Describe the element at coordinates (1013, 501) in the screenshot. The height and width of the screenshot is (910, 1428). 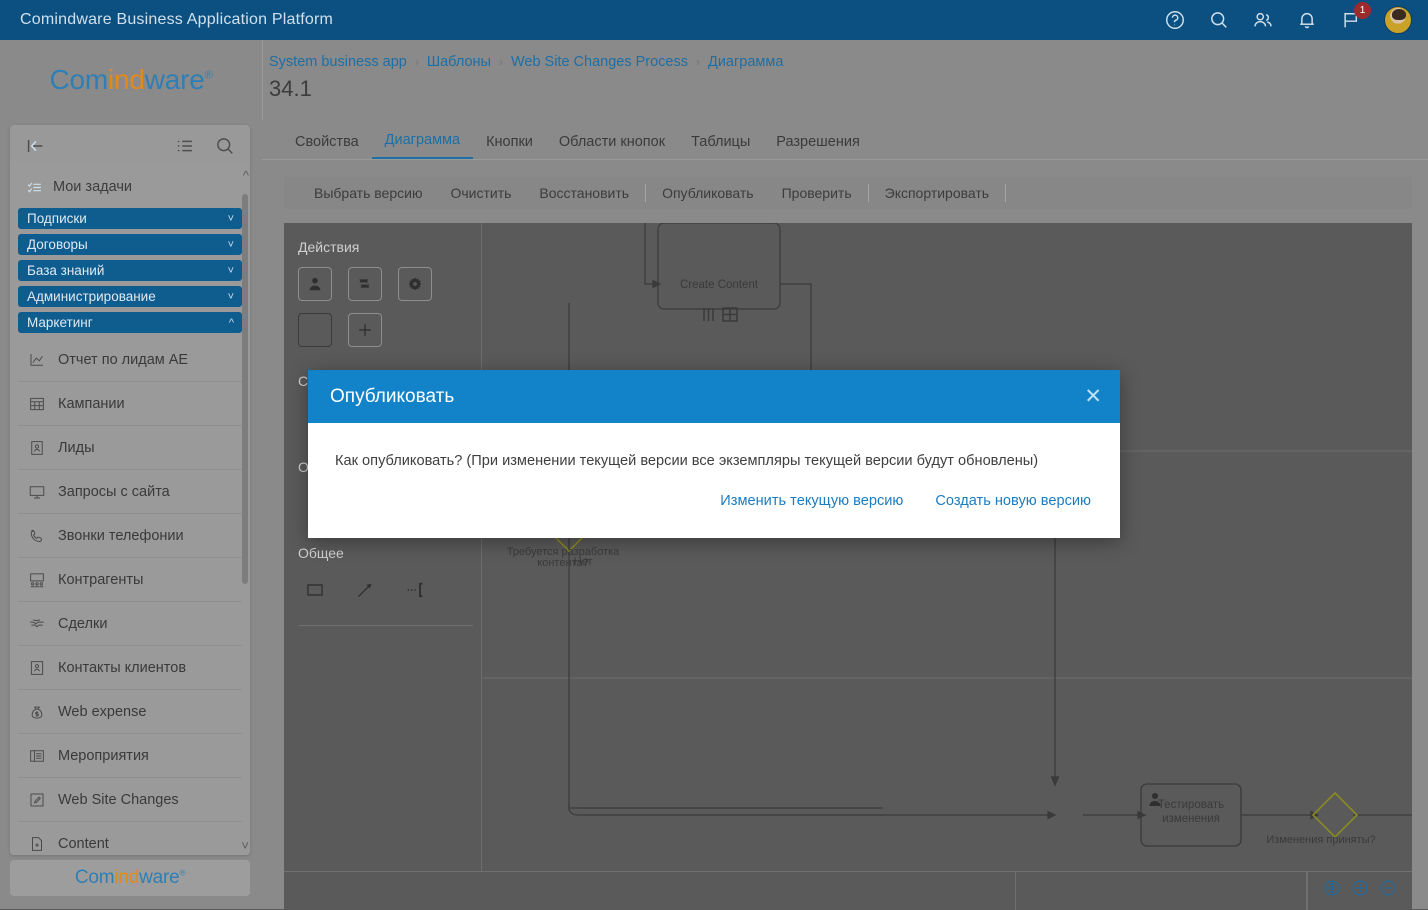
I see `create-new-version-button: Создать новую версию` at that location.